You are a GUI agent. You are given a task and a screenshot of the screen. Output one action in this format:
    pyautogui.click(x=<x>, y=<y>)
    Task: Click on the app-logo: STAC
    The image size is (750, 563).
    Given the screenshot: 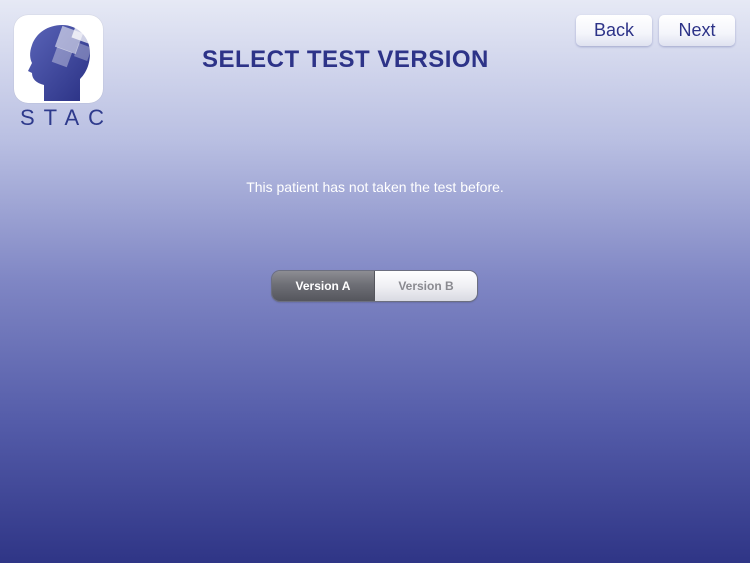 What is the action you would take?
    pyautogui.click(x=59, y=72)
    